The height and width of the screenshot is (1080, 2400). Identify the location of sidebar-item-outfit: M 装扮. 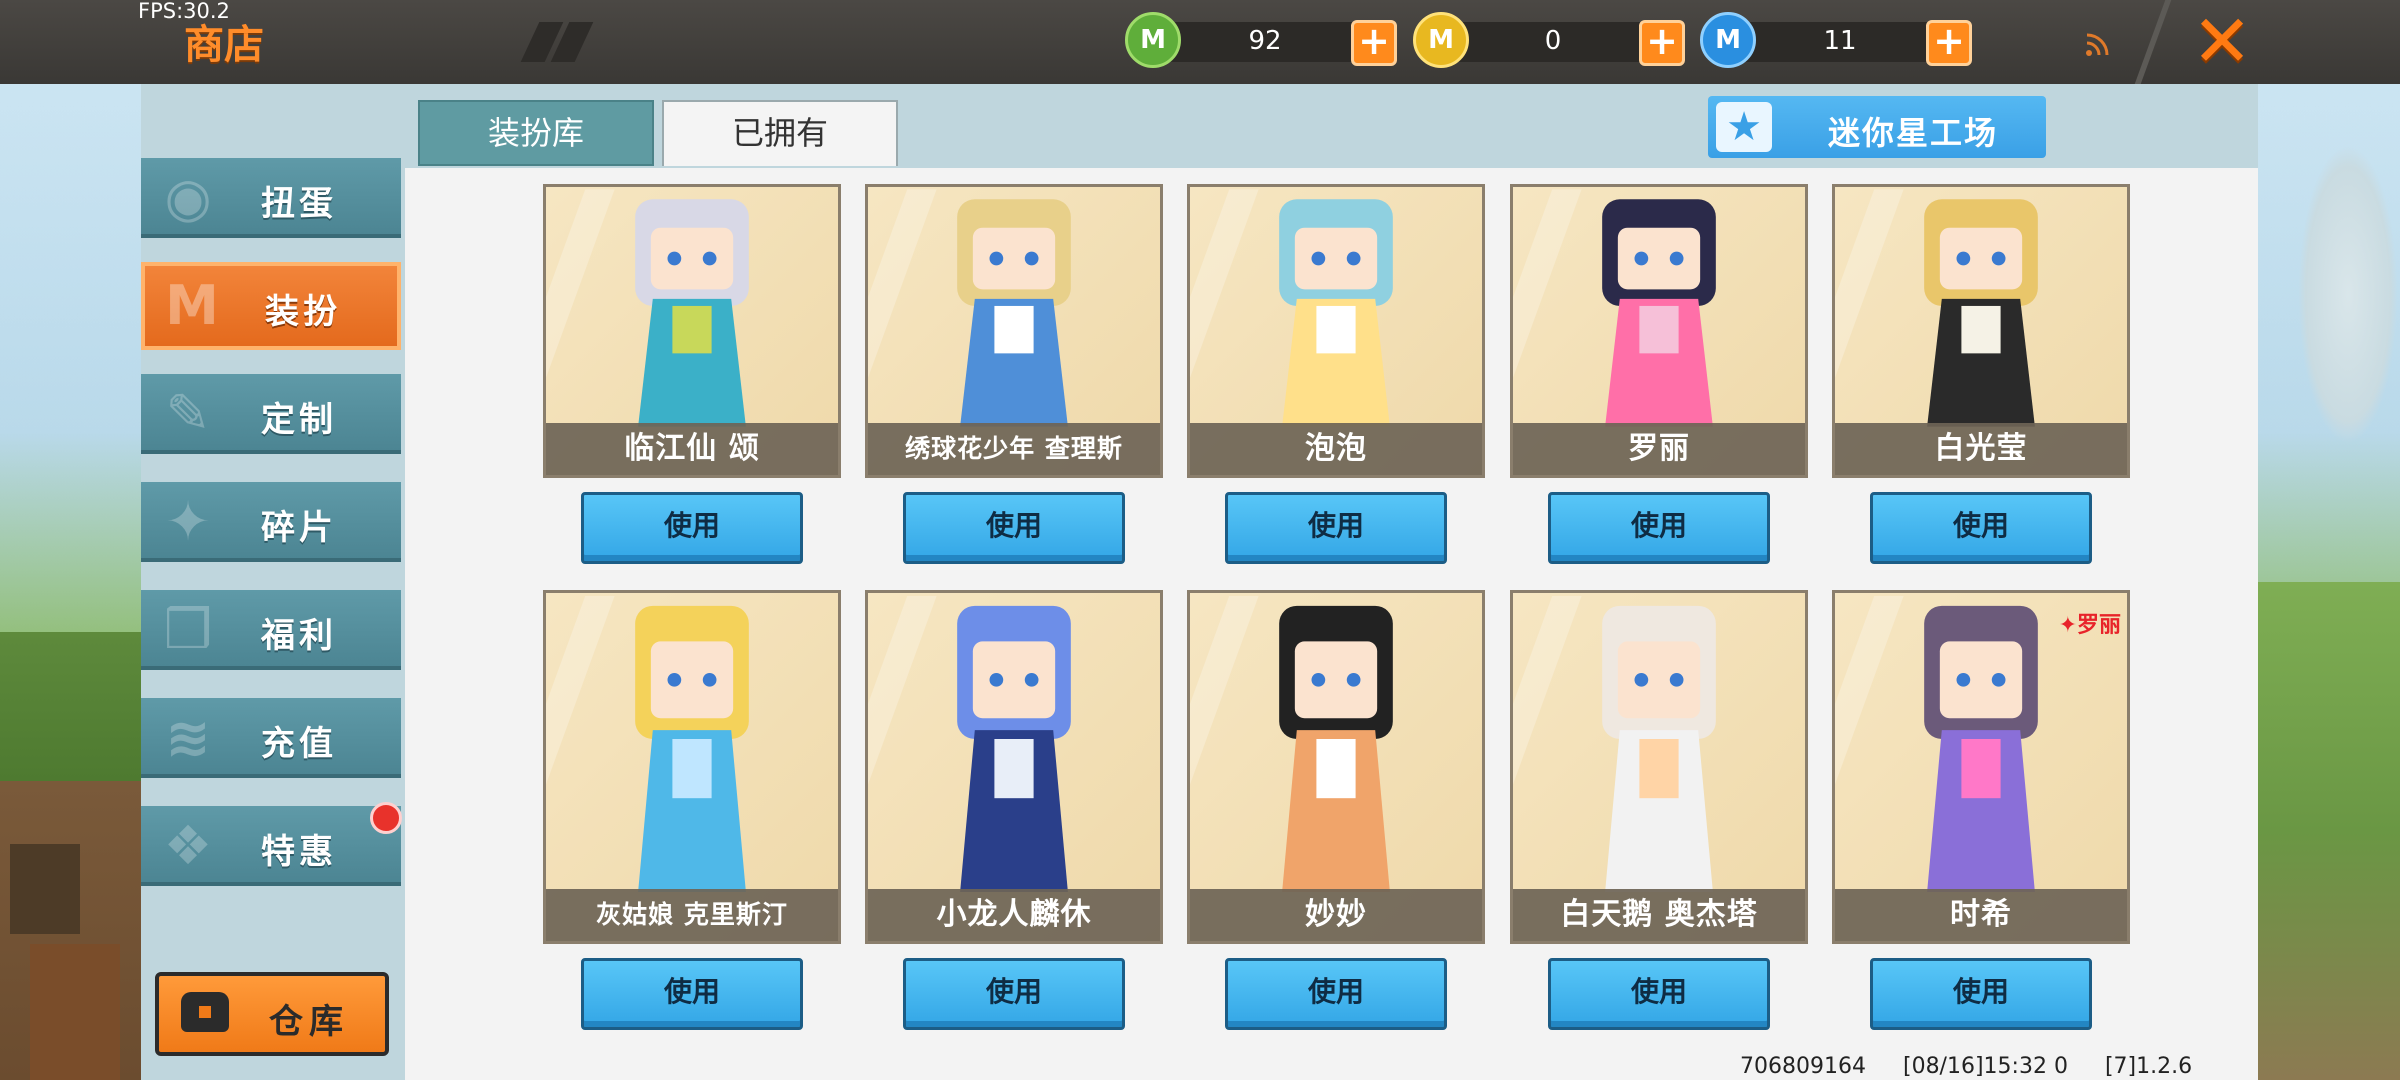
(271, 306).